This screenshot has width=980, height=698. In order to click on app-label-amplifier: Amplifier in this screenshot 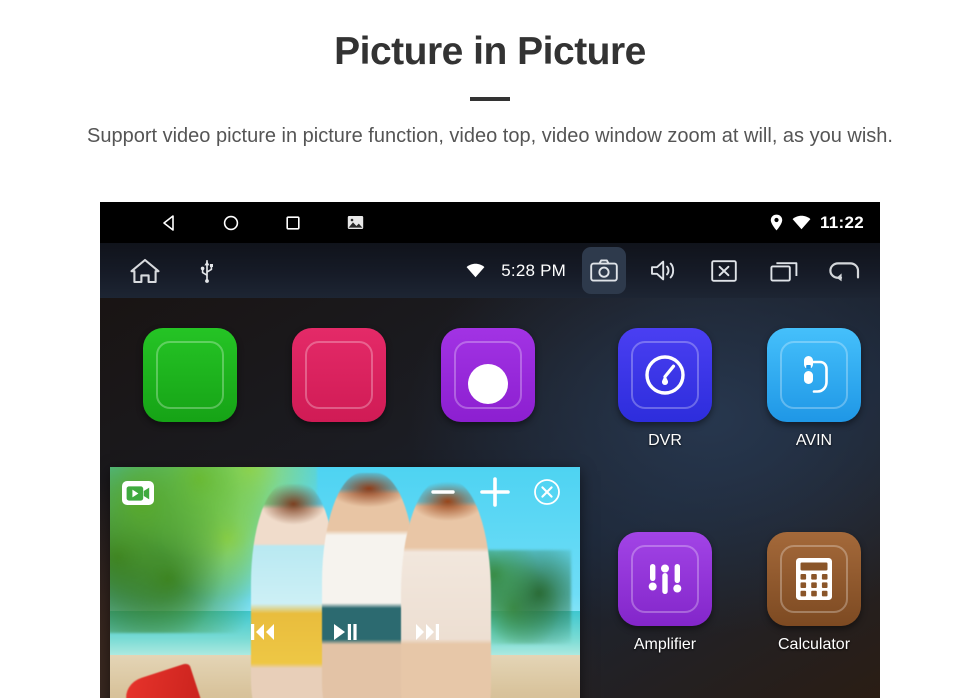, I will do `click(665, 644)`.